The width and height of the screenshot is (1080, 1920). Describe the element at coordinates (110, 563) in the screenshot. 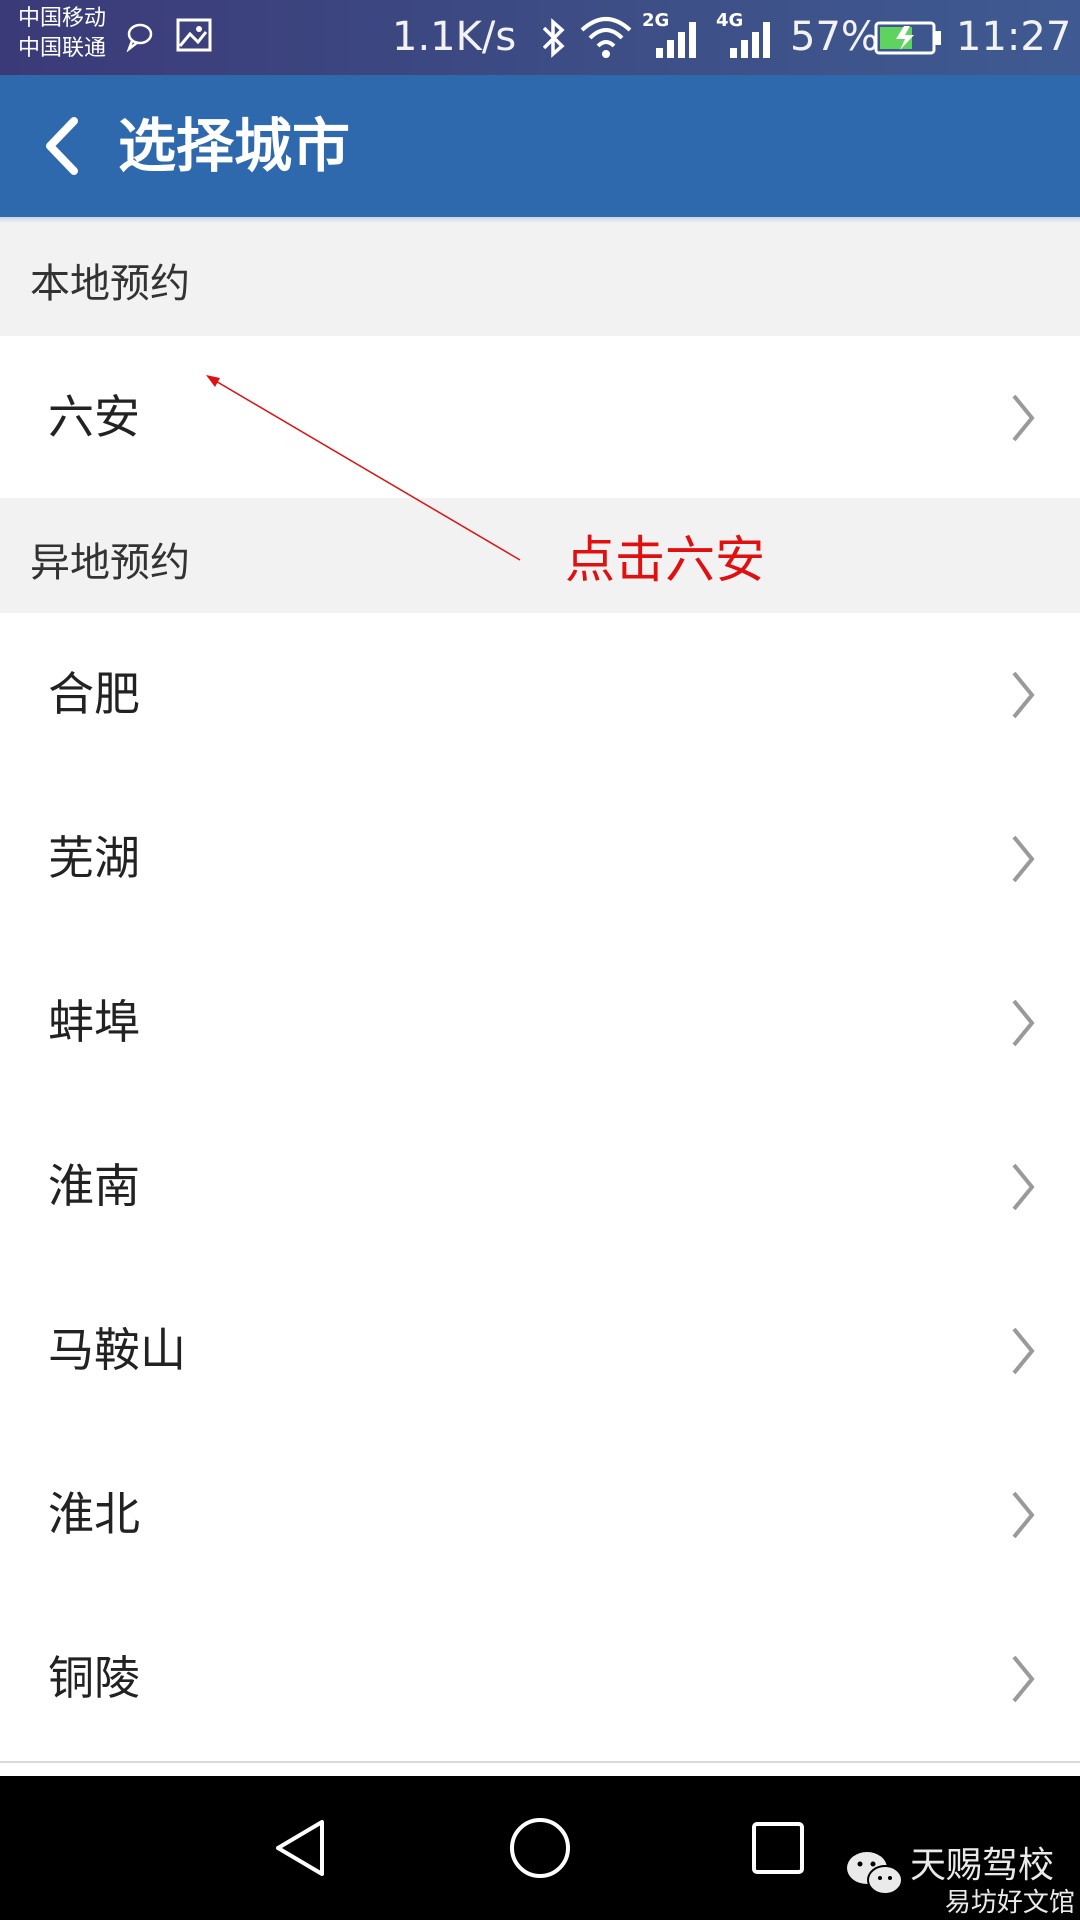

I see `section-label-remote: 异地预约` at that location.